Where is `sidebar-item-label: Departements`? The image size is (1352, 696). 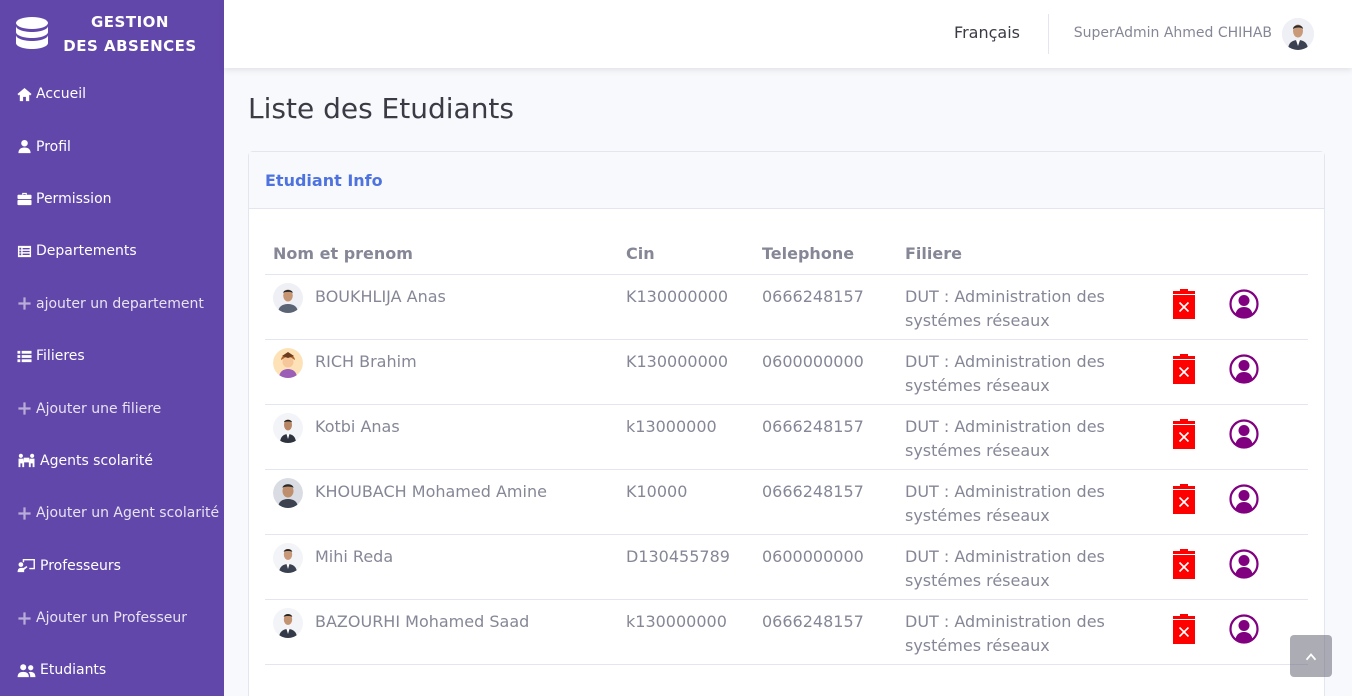
sidebar-item-label: Departements is located at coordinates (86, 251).